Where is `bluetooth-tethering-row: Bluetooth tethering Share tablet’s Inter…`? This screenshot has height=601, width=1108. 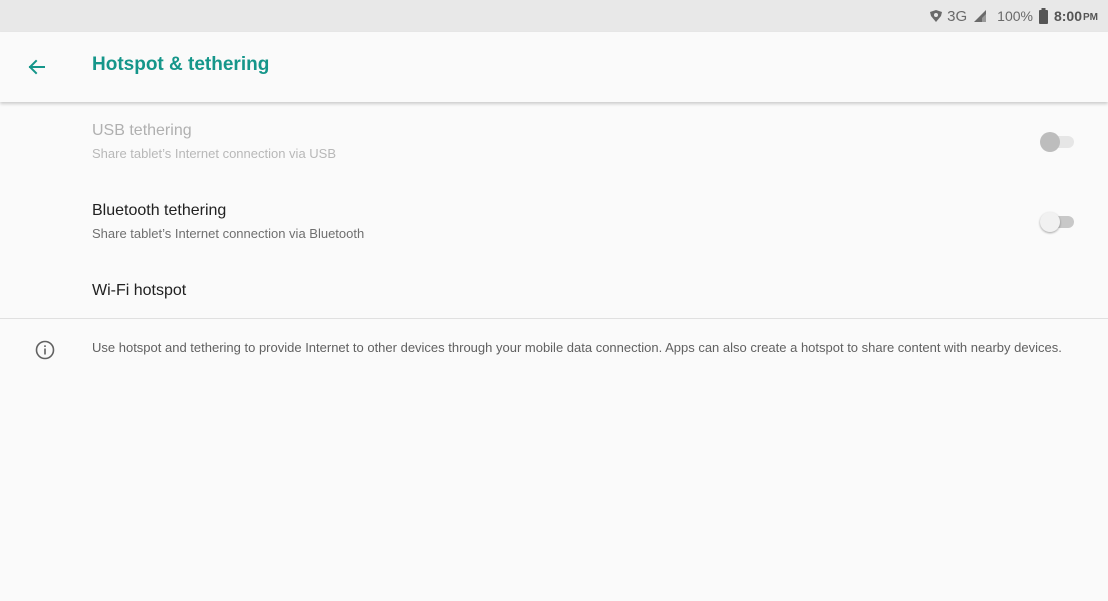
bluetooth-tethering-row: Bluetooth tethering Share tablet’s Inter… is located at coordinates (554, 224).